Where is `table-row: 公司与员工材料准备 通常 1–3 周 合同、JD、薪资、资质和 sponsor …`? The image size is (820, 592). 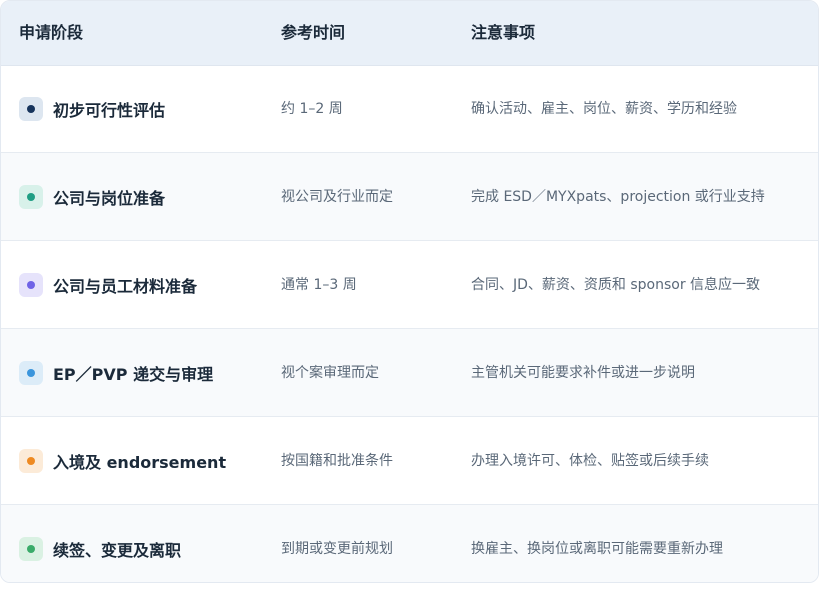 table-row: 公司与员工材料准备 通常 1–3 周 合同、JD、薪资、资质和 sponsor … is located at coordinates (409, 285).